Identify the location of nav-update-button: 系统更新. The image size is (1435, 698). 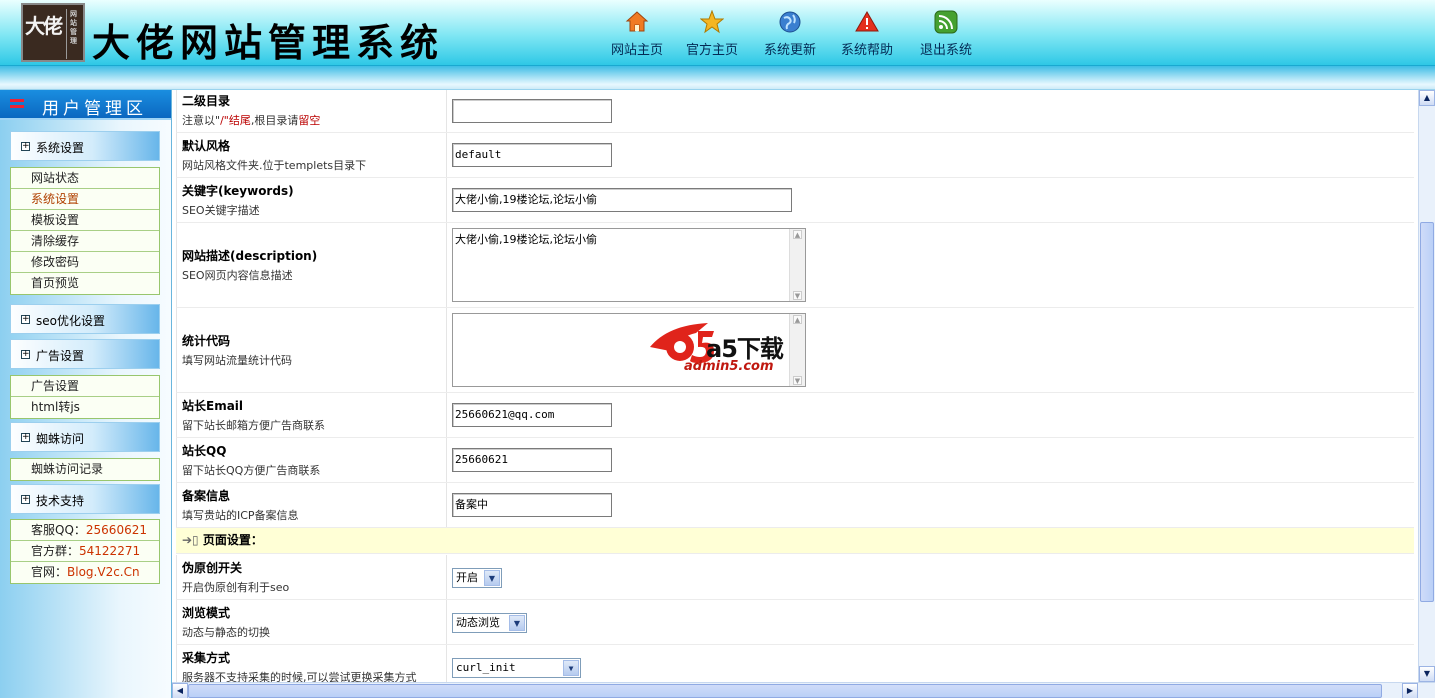
(790, 34).